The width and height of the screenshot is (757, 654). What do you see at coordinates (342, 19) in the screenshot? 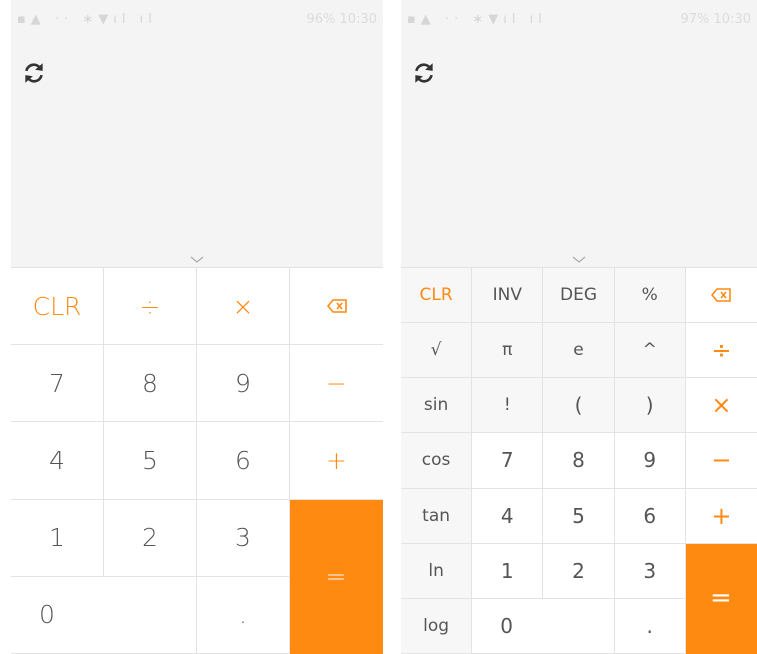
I see `status-battery-time: 96% 10:30` at bounding box center [342, 19].